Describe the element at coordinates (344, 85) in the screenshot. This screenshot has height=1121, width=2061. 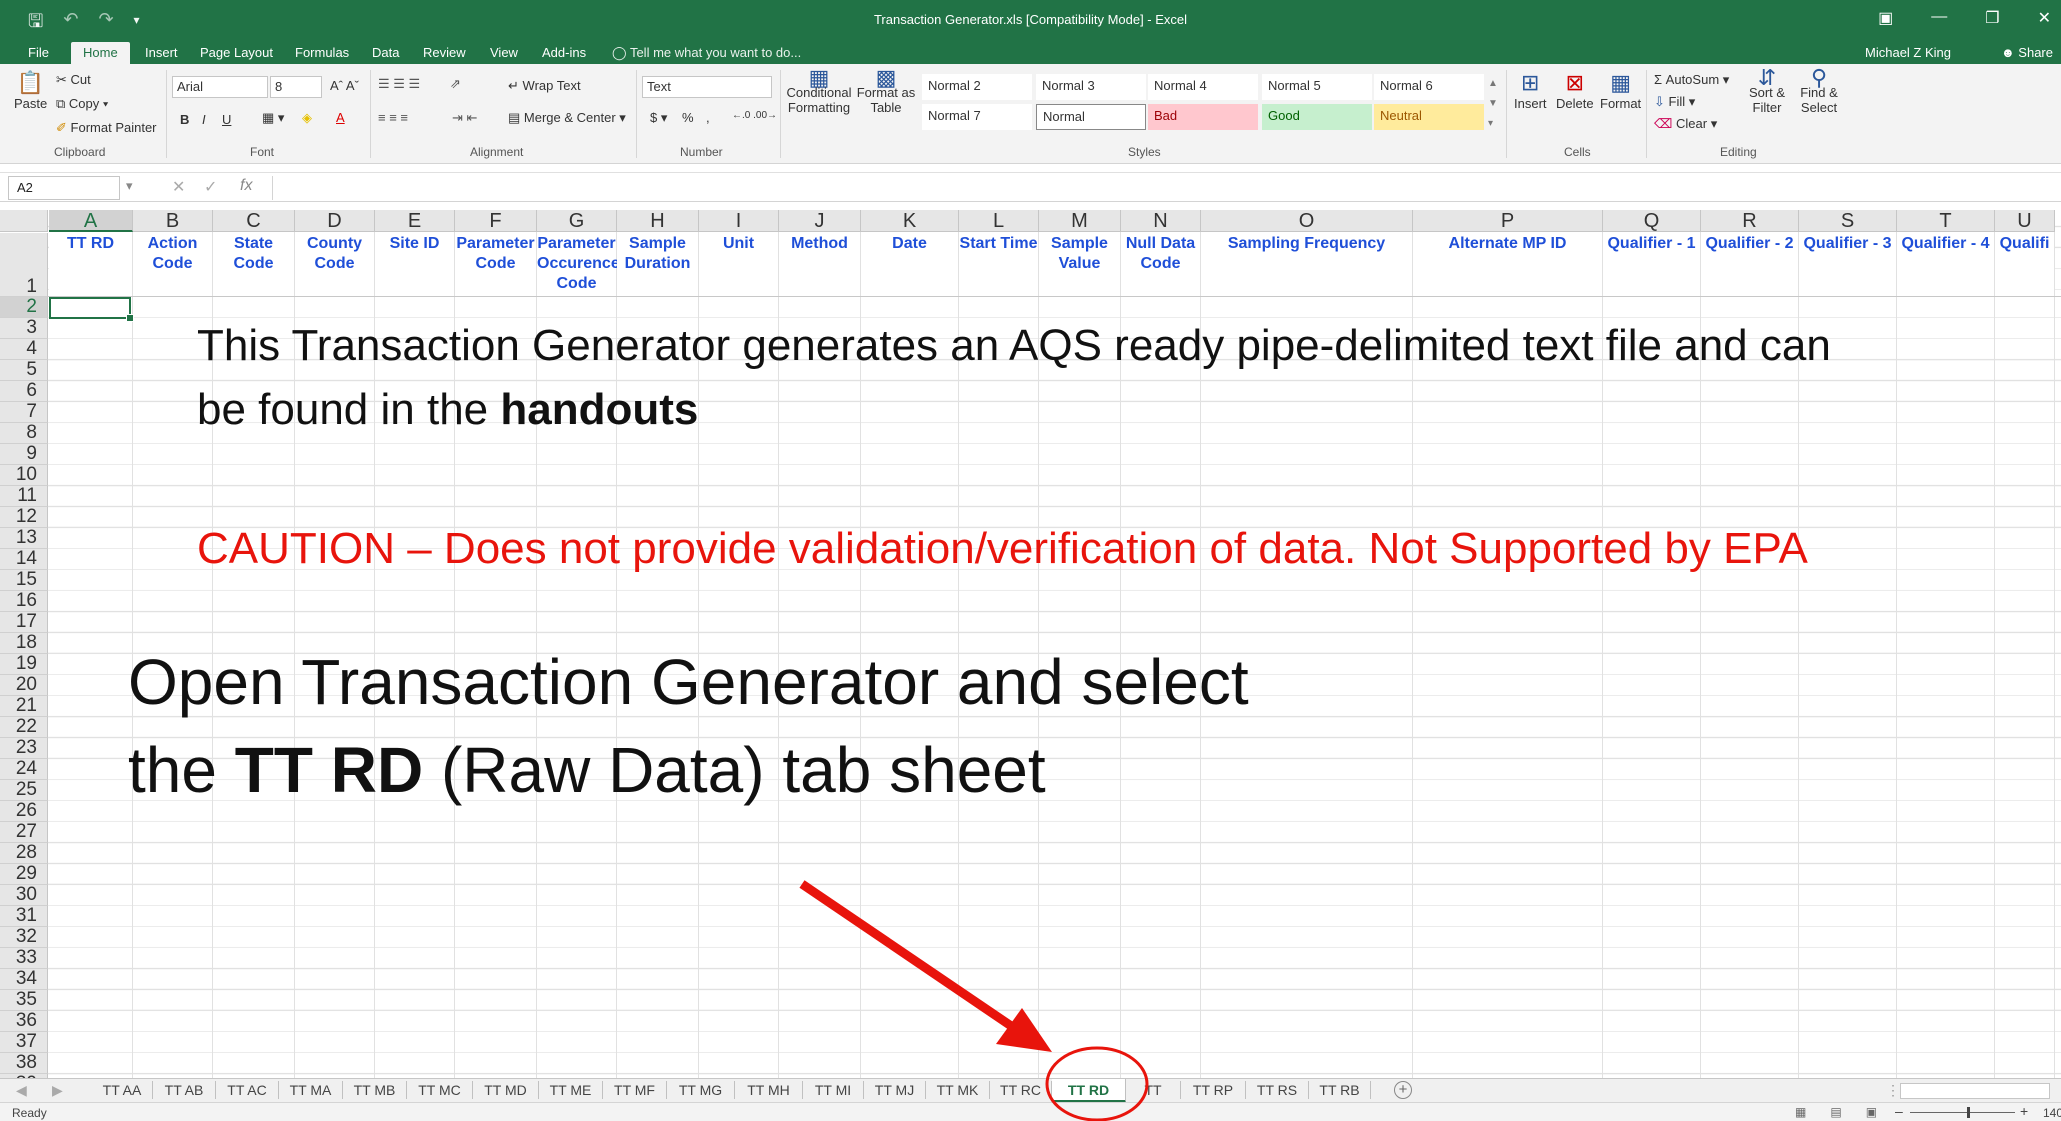
I see `grow-font-icon: Aˆ Aˇ` at that location.